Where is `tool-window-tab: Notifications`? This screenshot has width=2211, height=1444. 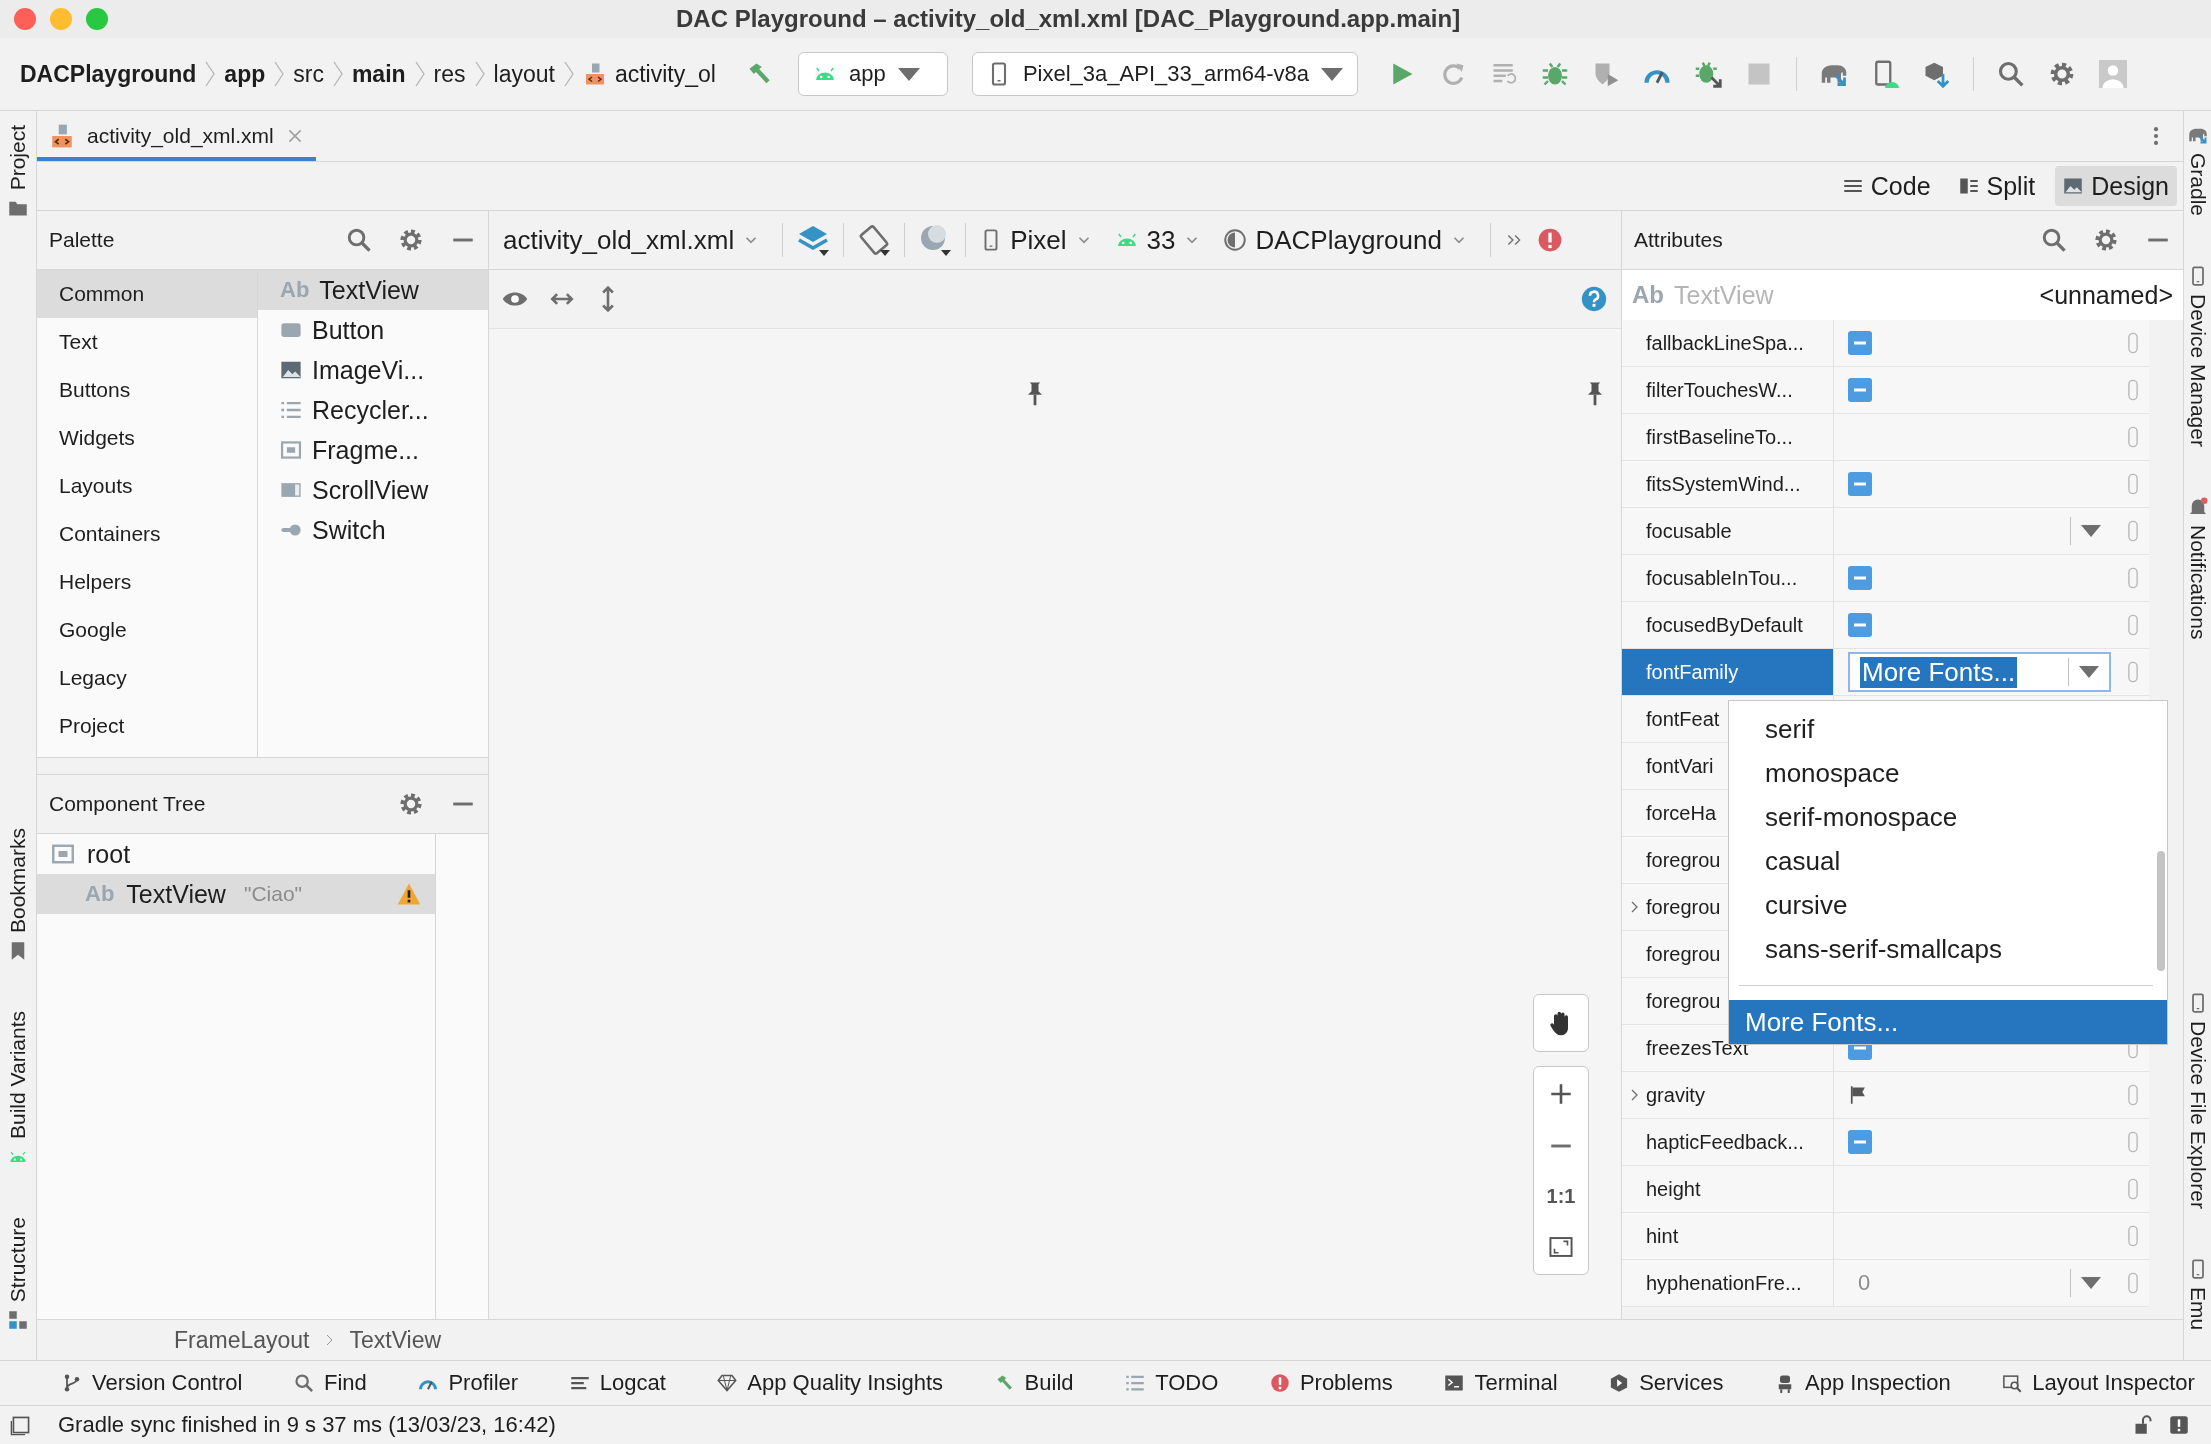
tool-window-tab: Notifications is located at coordinates (2197, 582).